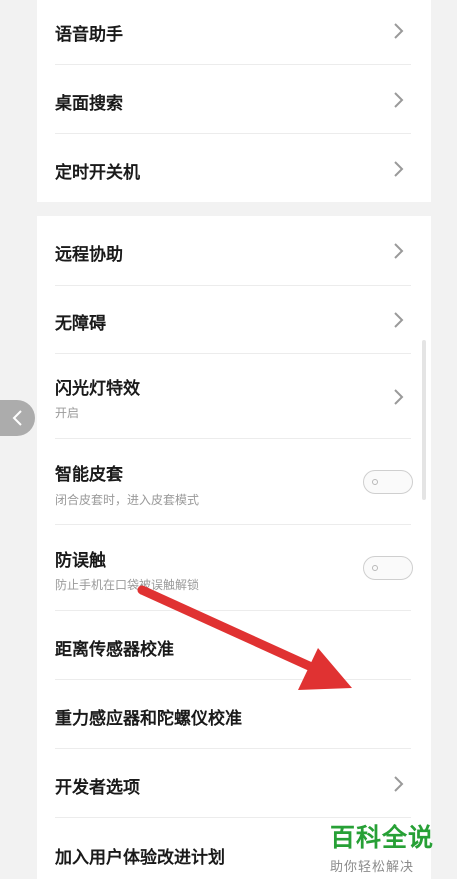 Image resolution: width=457 pixels, height=879 pixels. I want to click on setting-subtitle: 开启, so click(67, 413).